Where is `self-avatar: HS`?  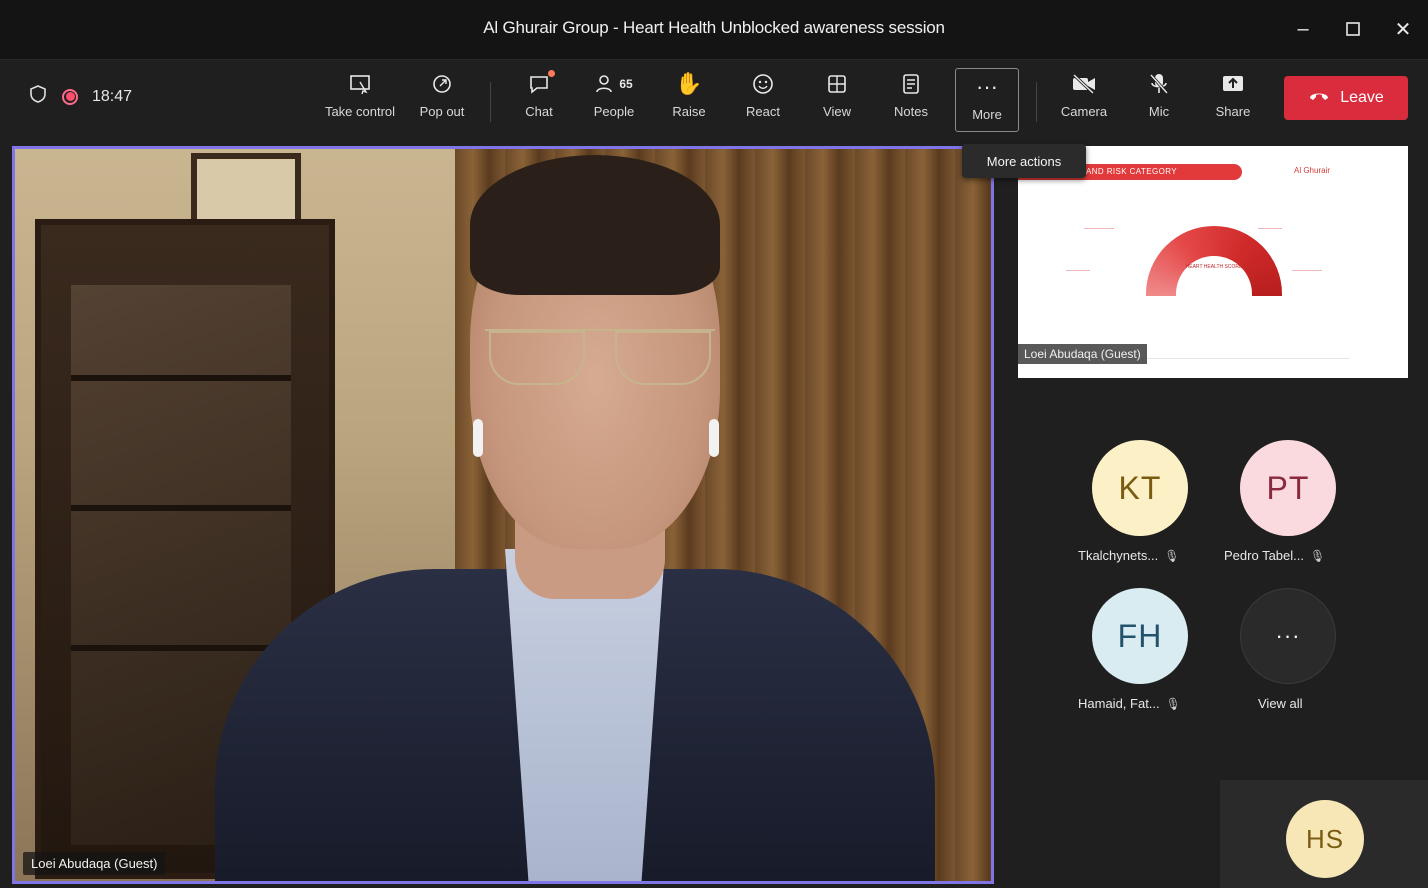
self-avatar: HS is located at coordinates (1325, 839).